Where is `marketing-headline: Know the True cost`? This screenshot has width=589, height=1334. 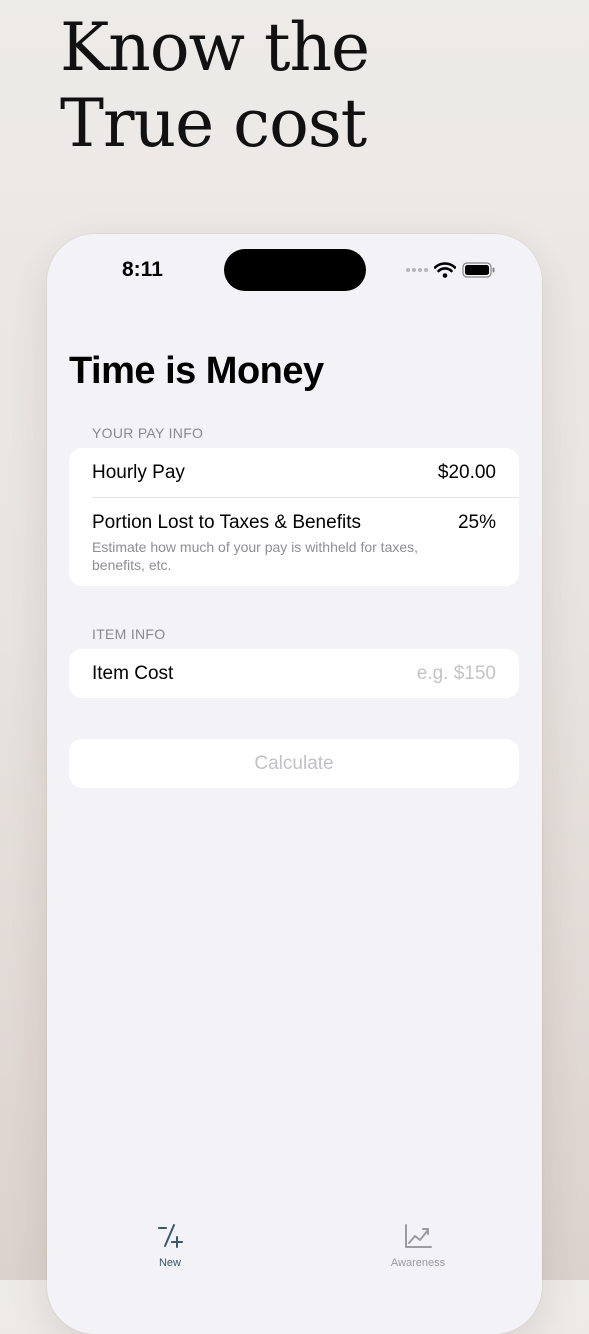
marketing-headline: Know the True cost is located at coordinates (215, 85).